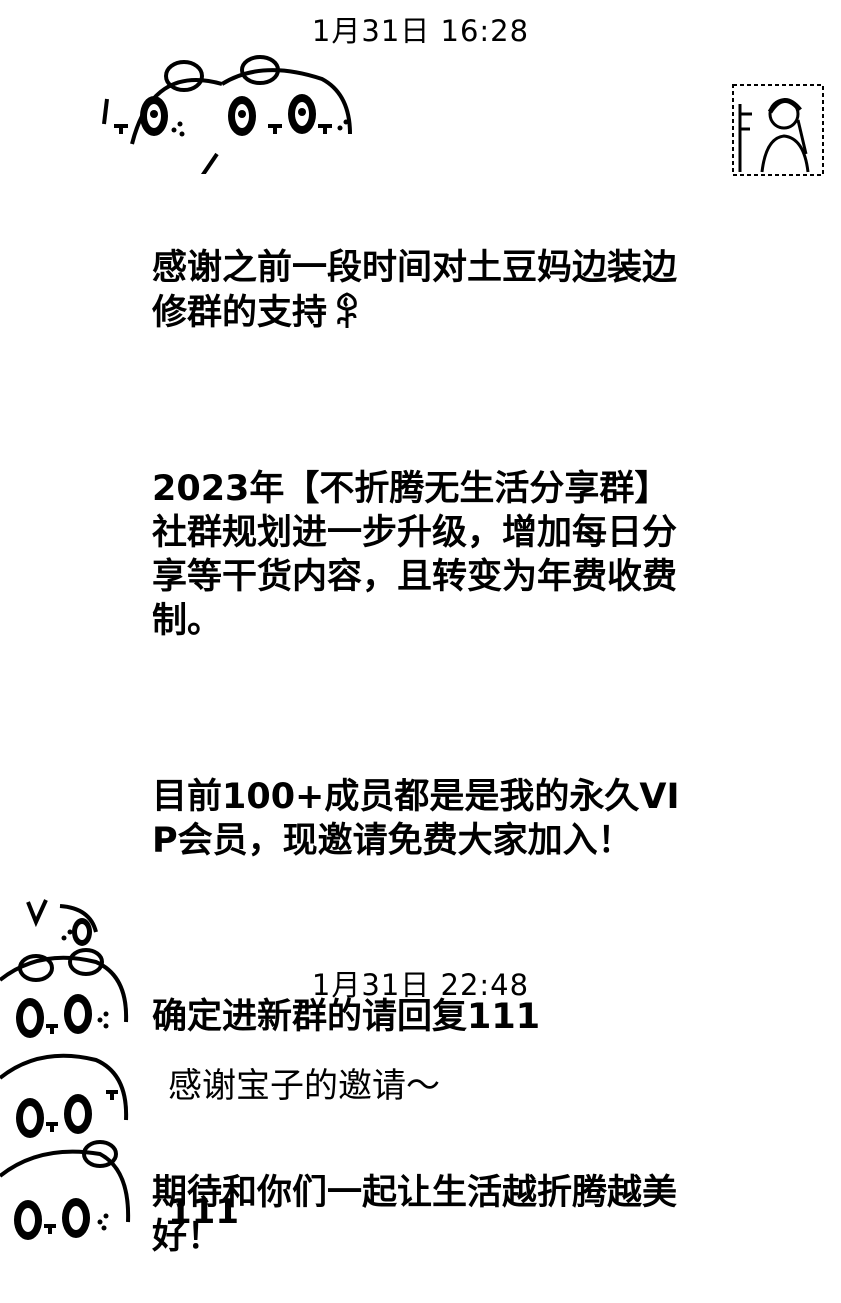 The image size is (841, 1303). What do you see at coordinates (65, 1069) in the screenshot?
I see `panda-stack-sticker-icon` at bounding box center [65, 1069].